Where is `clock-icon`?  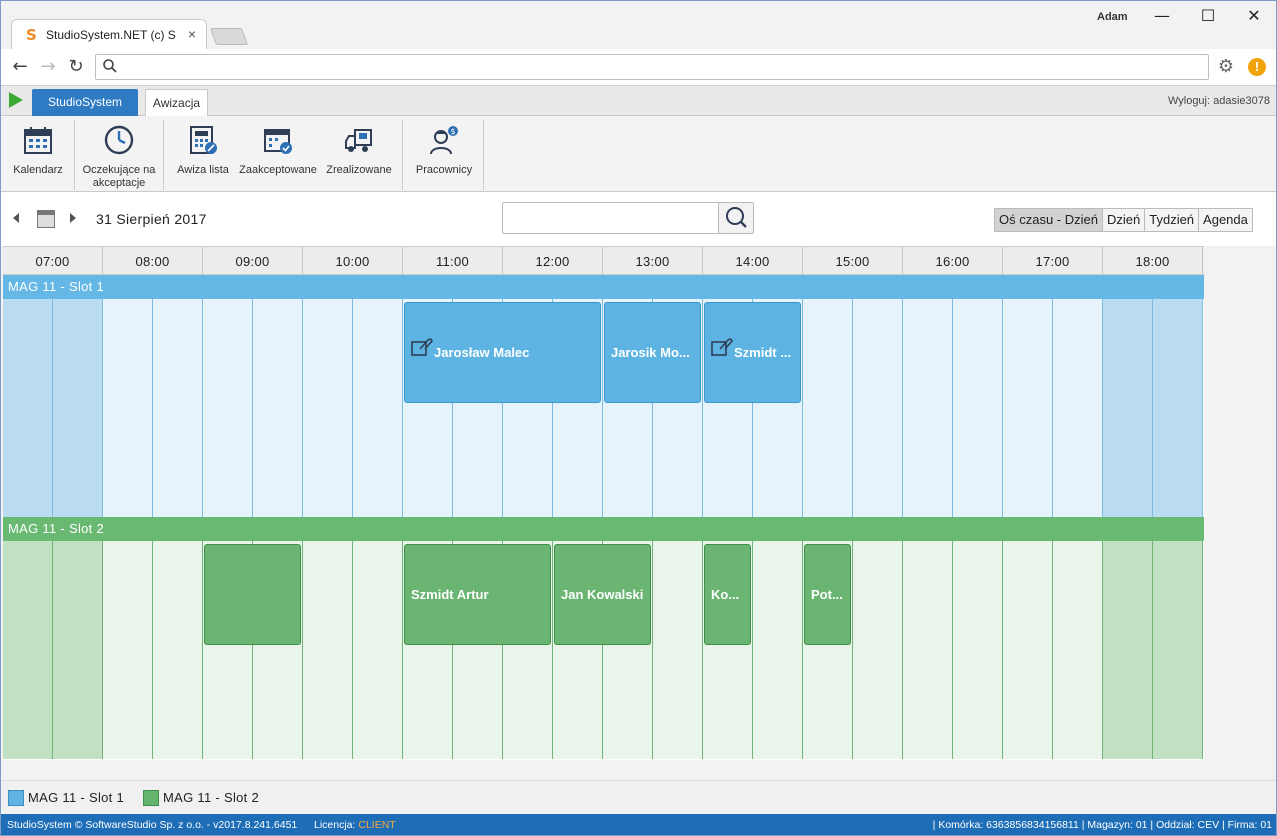
clock-icon is located at coordinates (119, 140).